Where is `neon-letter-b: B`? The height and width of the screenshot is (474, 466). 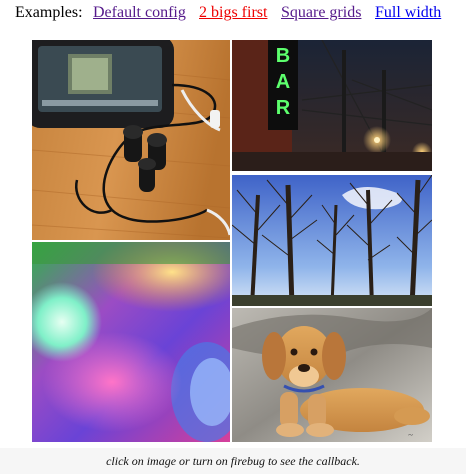 neon-letter-b: B is located at coordinates (283, 56).